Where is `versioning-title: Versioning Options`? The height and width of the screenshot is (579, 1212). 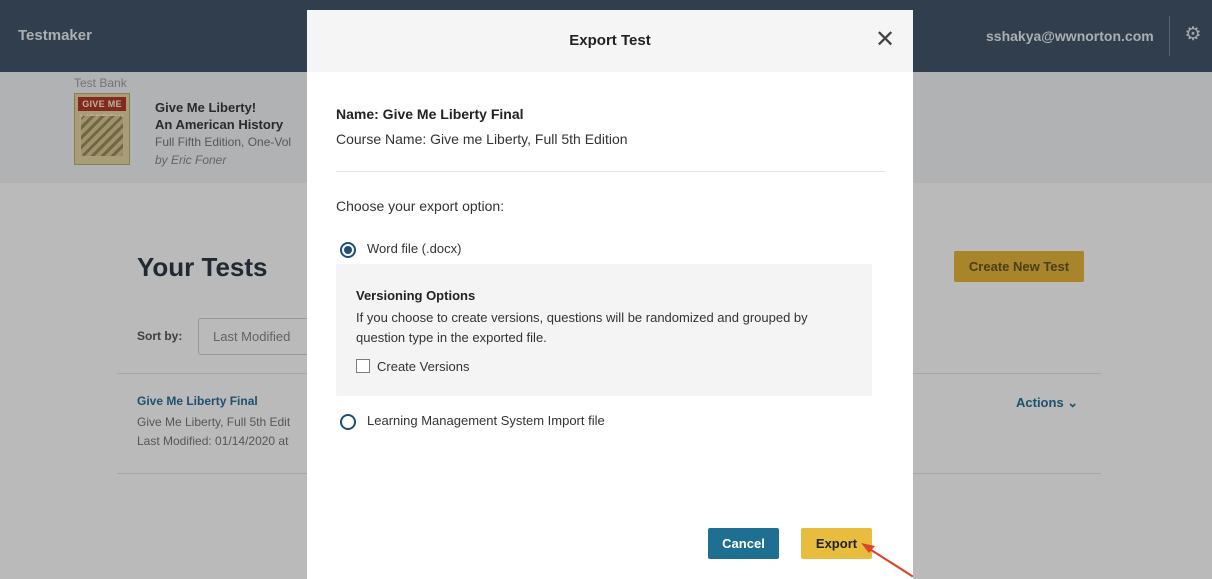
versioning-title: Versioning Options is located at coordinates (416, 295).